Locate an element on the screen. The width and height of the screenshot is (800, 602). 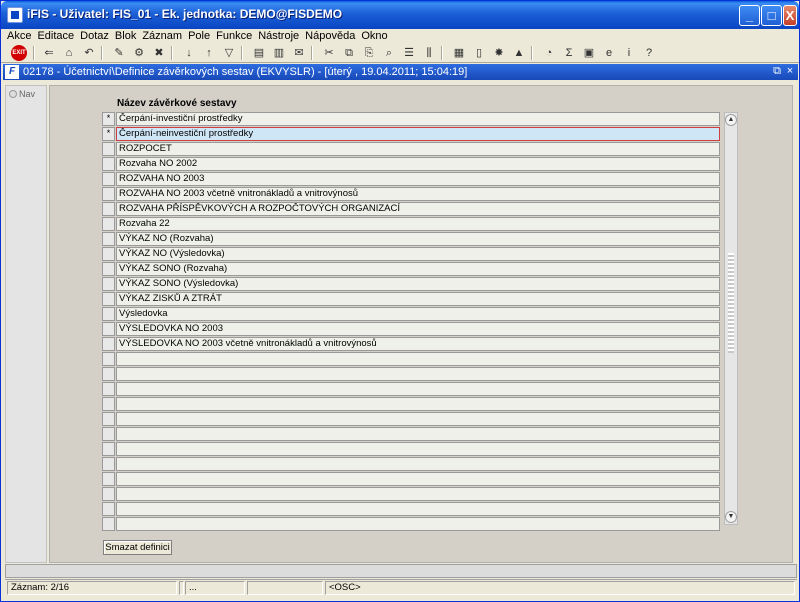
menu-zaznam: Záznam is located at coordinates (162, 36).